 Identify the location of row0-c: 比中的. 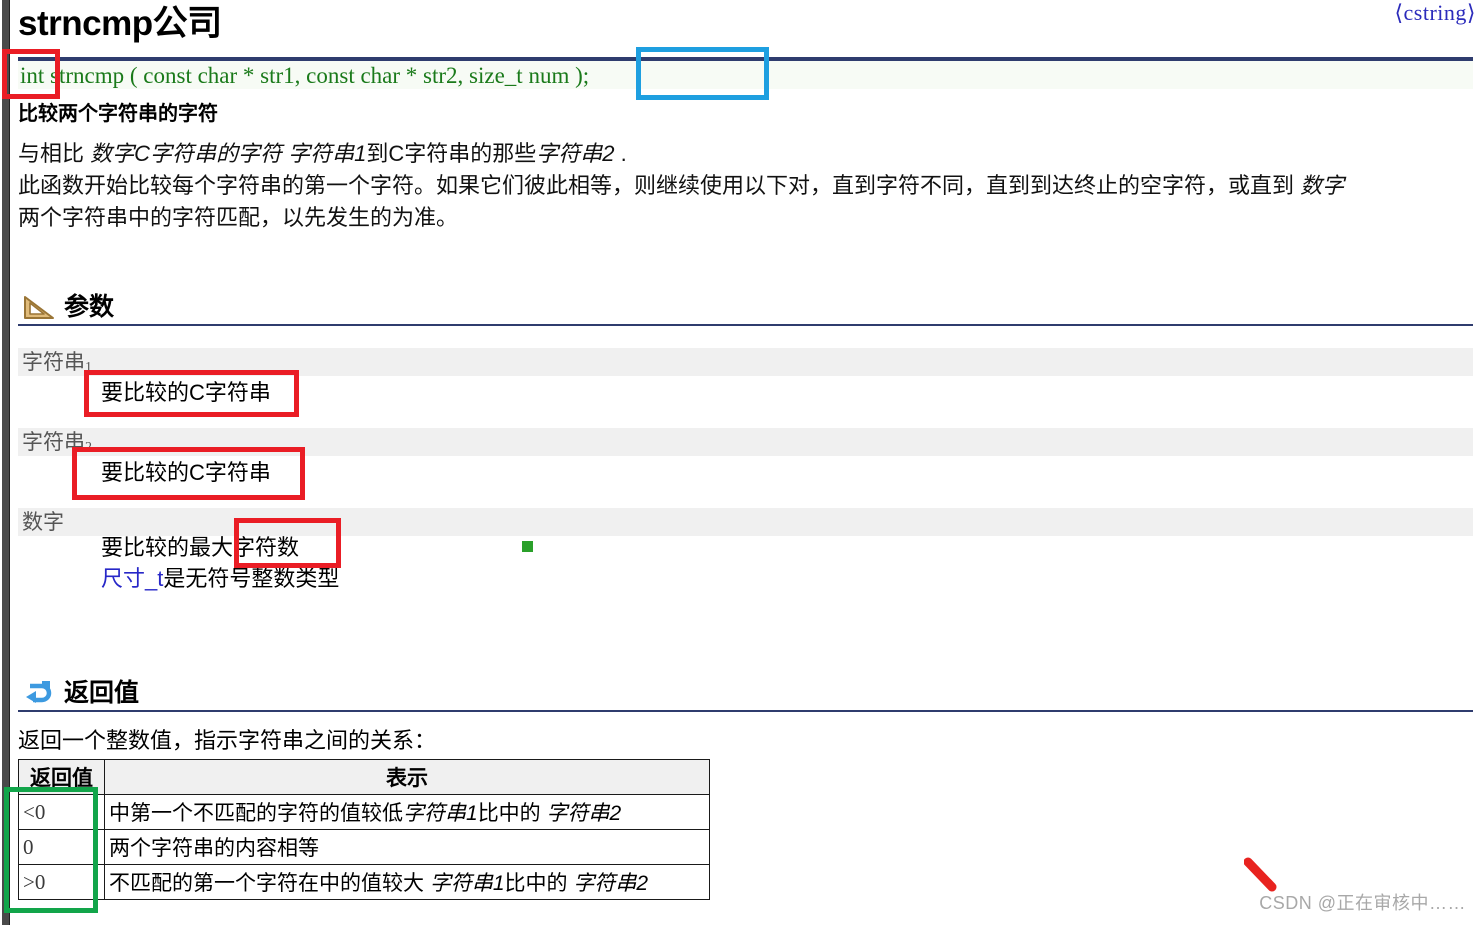
(512, 813).